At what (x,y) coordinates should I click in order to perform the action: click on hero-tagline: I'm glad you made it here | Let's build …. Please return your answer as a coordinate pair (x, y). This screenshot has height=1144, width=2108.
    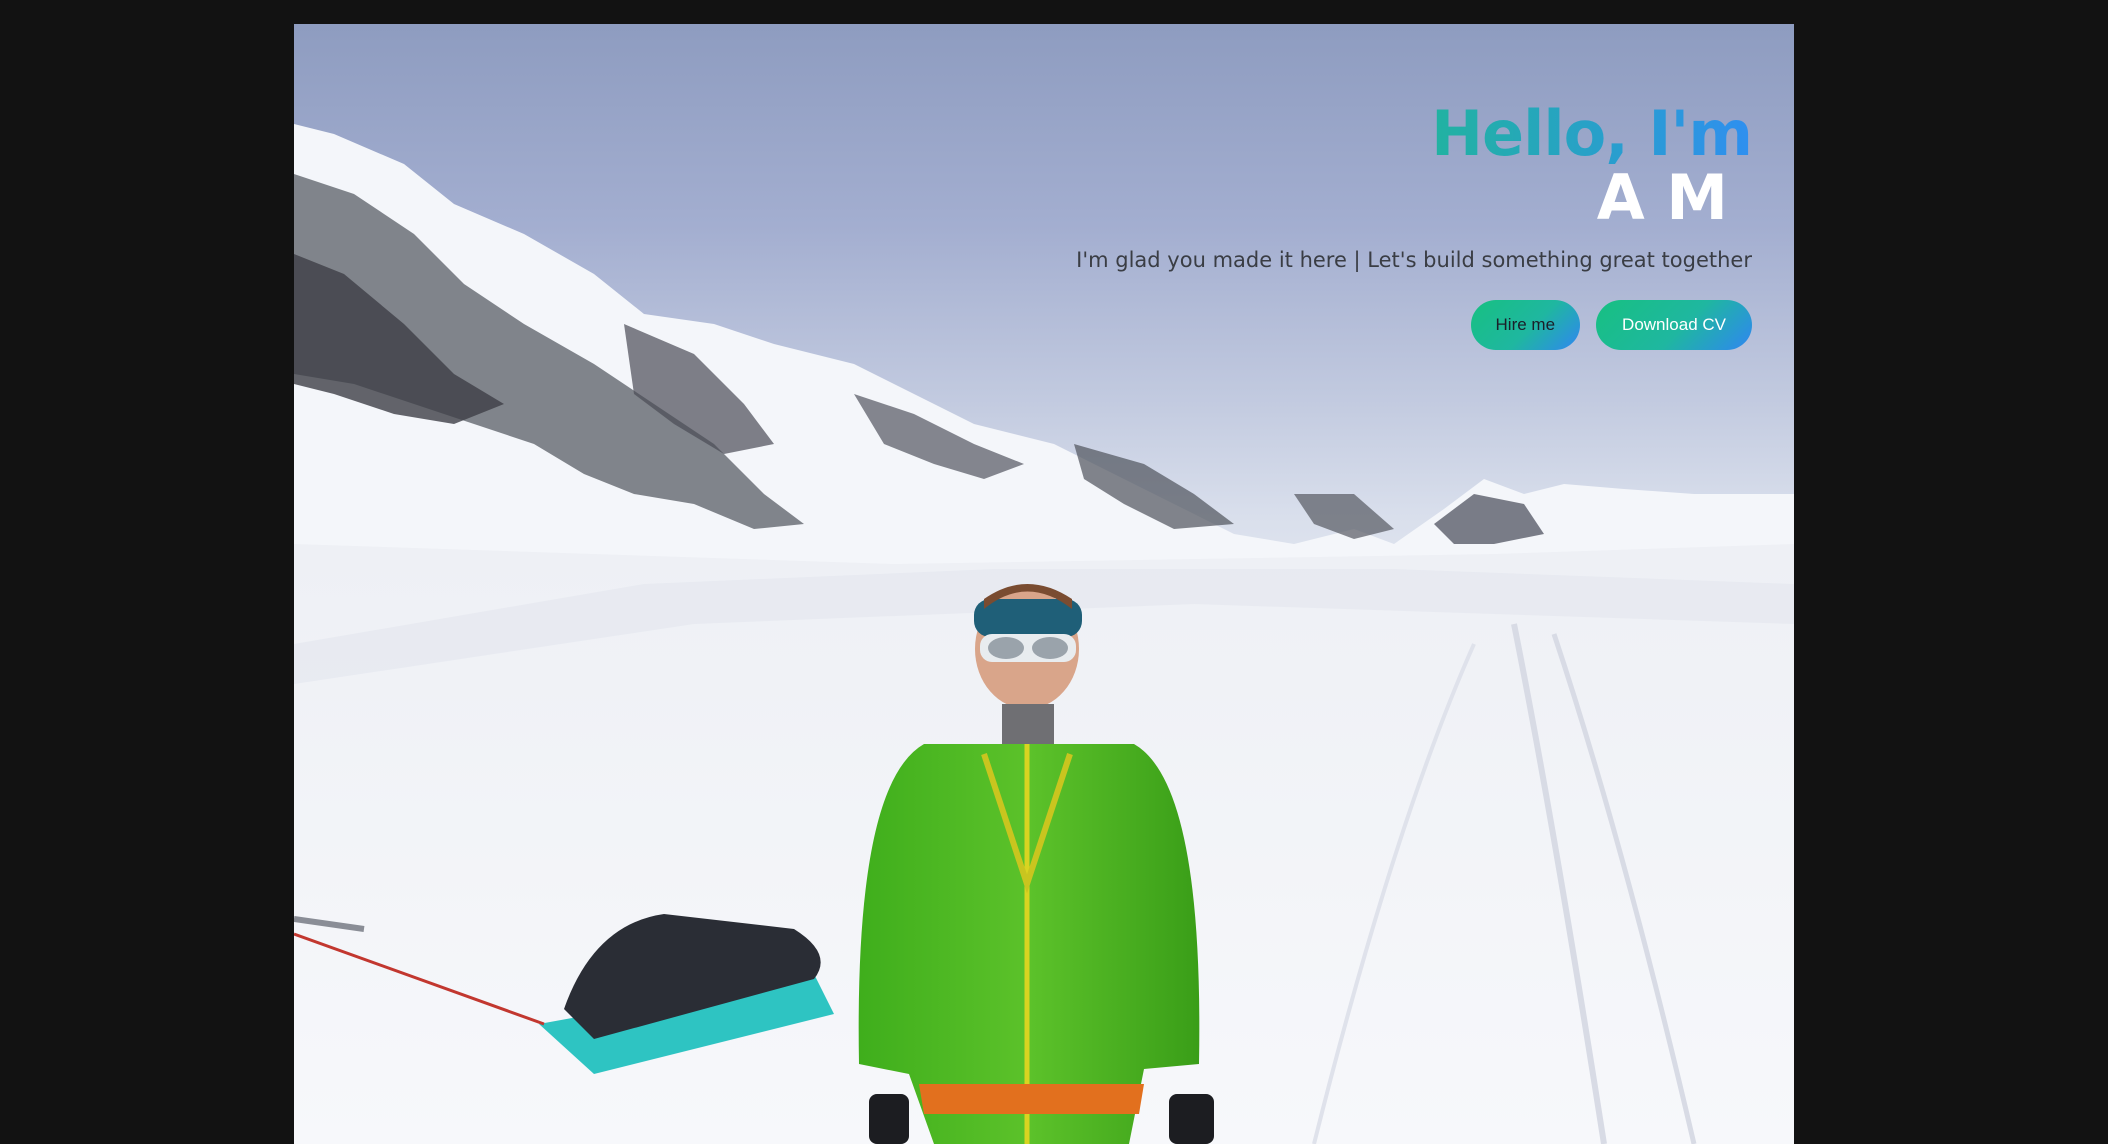
    Looking at the image, I should click on (1414, 260).